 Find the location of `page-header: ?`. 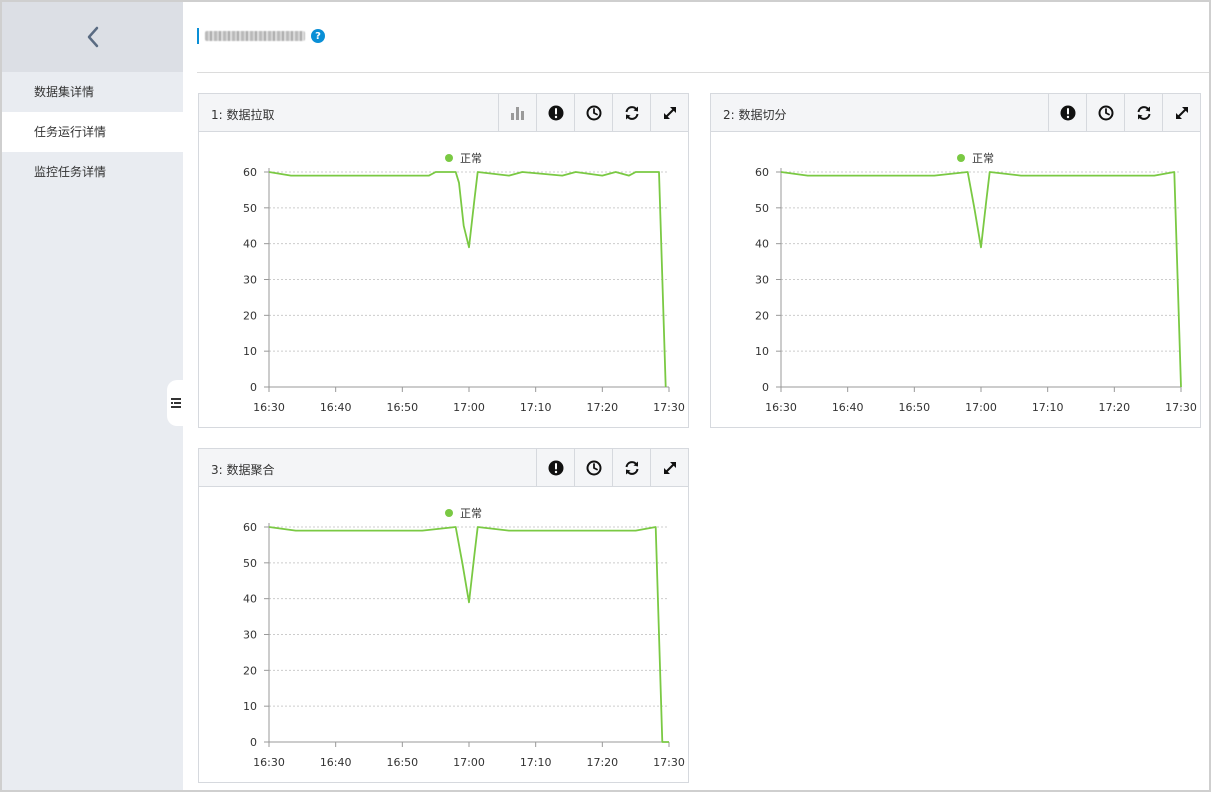

page-header: ? is located at coordinates (261, 36).